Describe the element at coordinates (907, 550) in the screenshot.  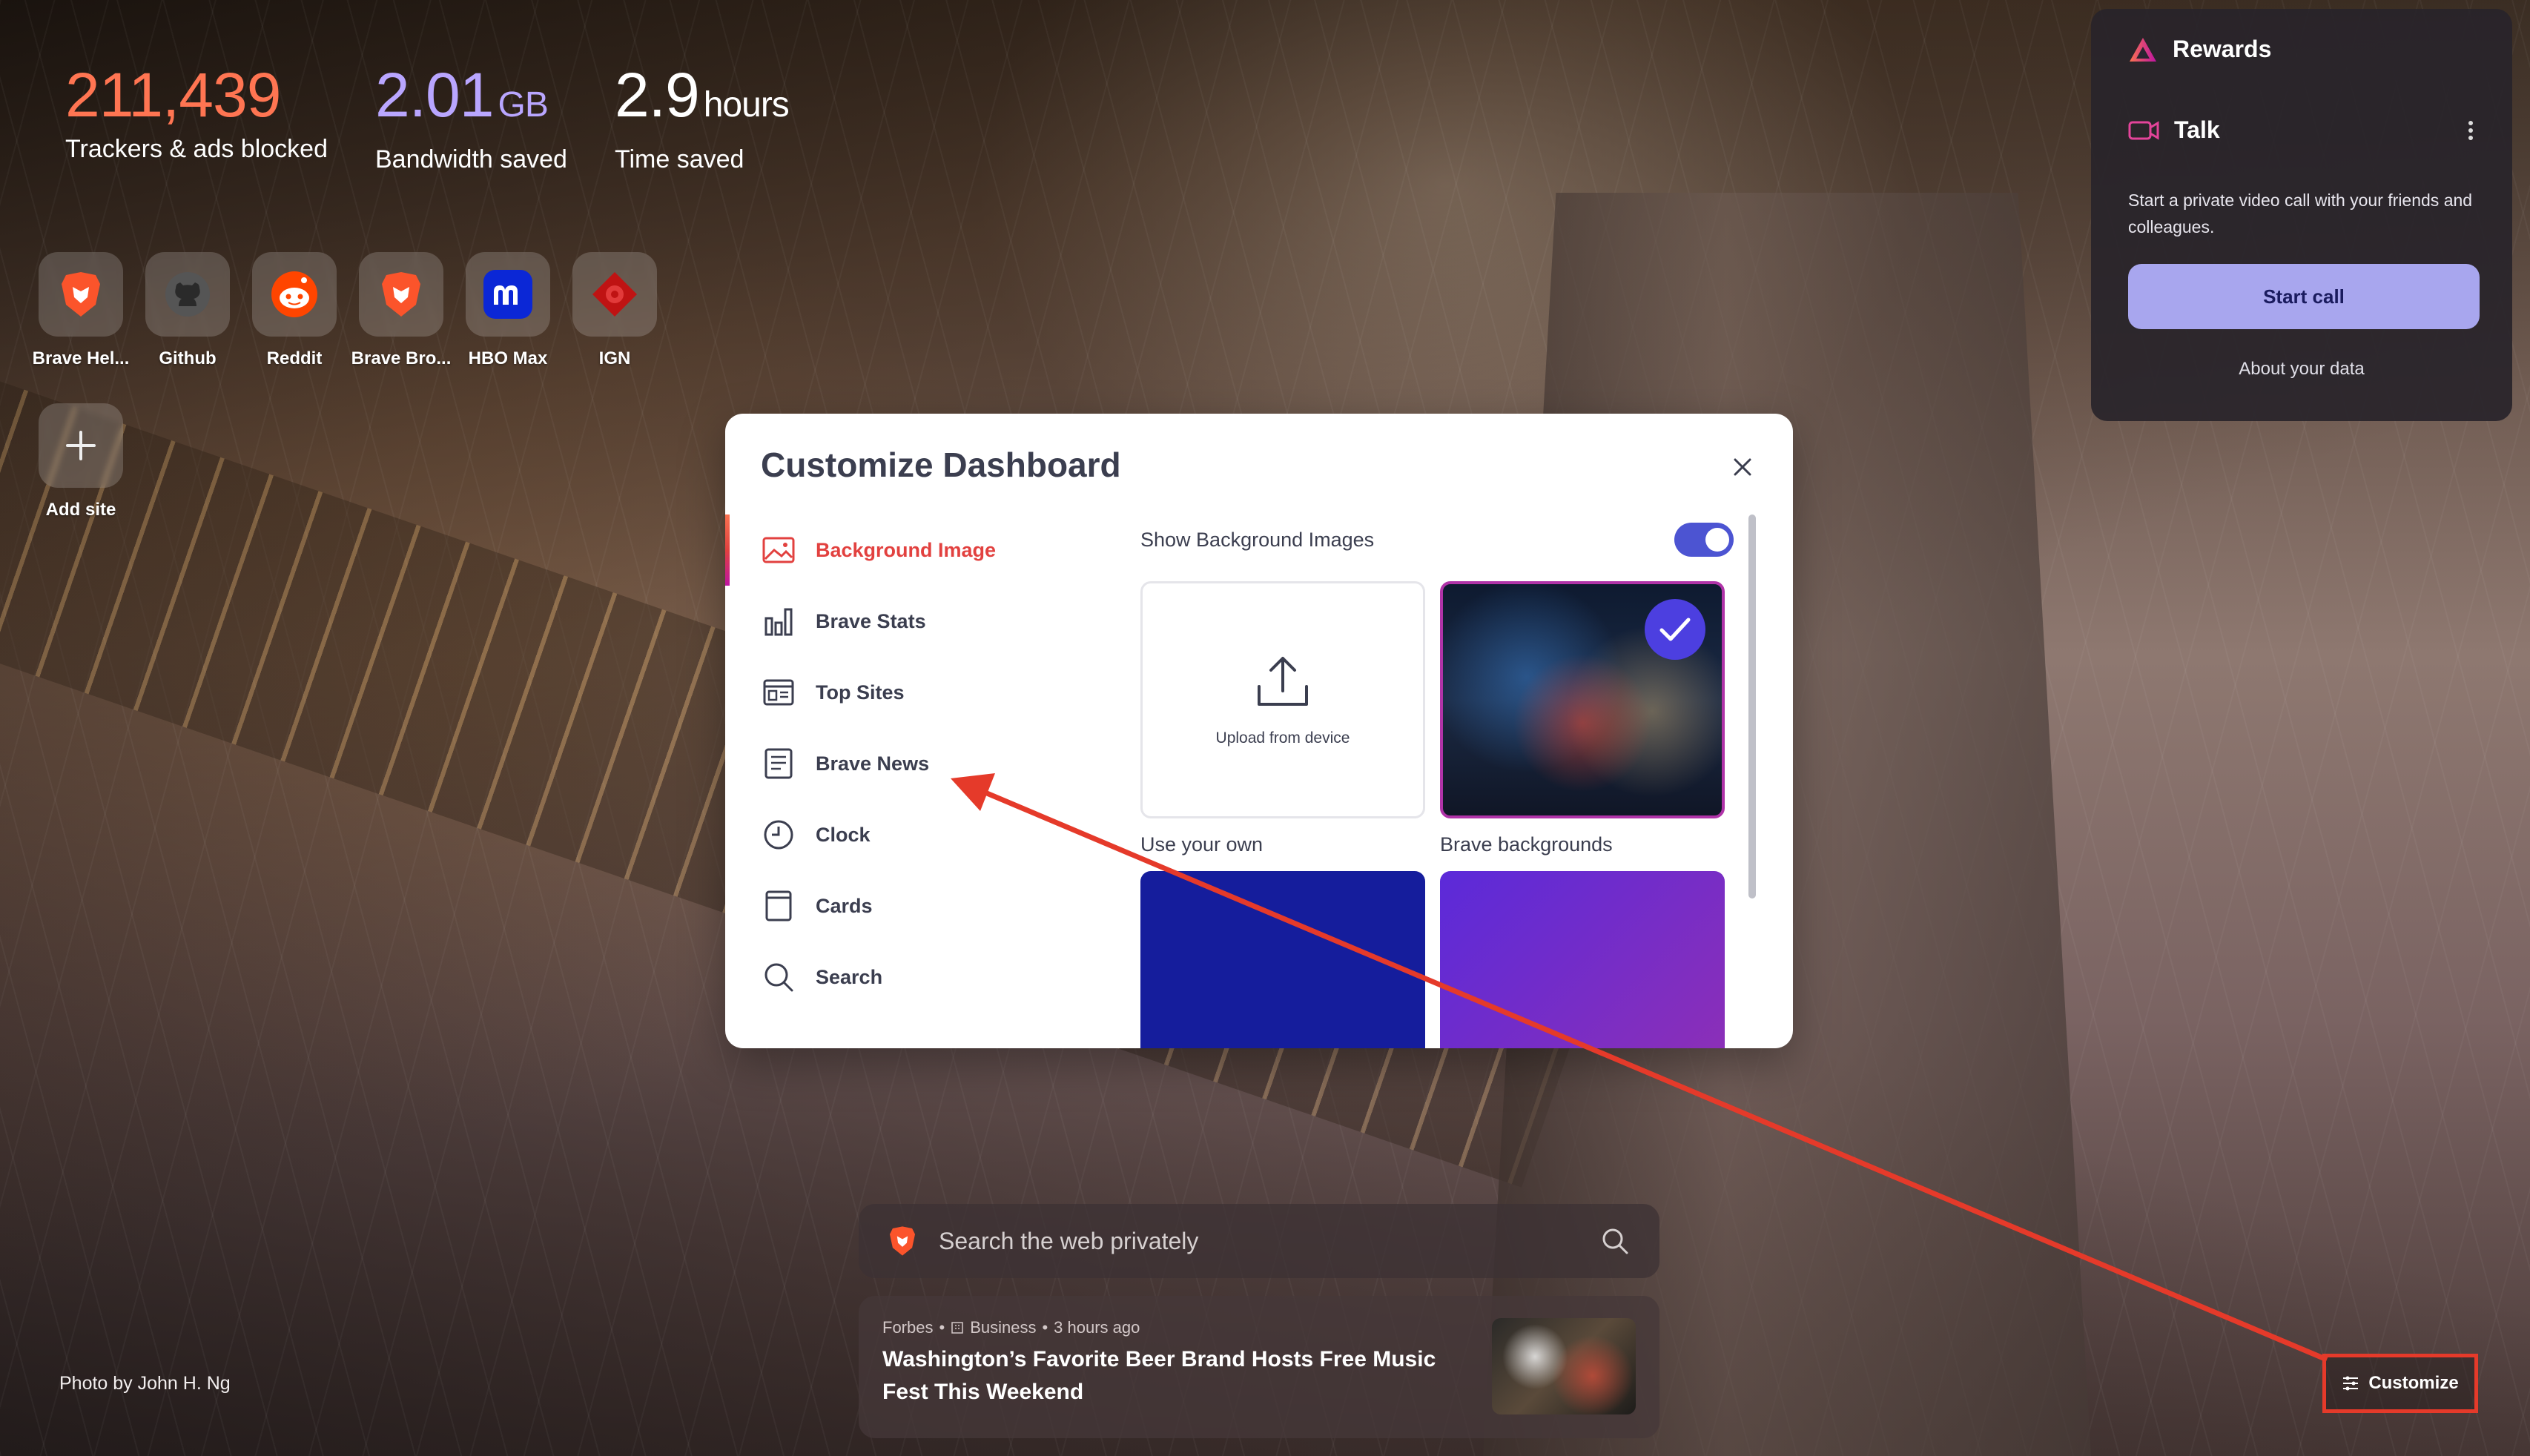
I see `nav-label: Background Image` at that location.